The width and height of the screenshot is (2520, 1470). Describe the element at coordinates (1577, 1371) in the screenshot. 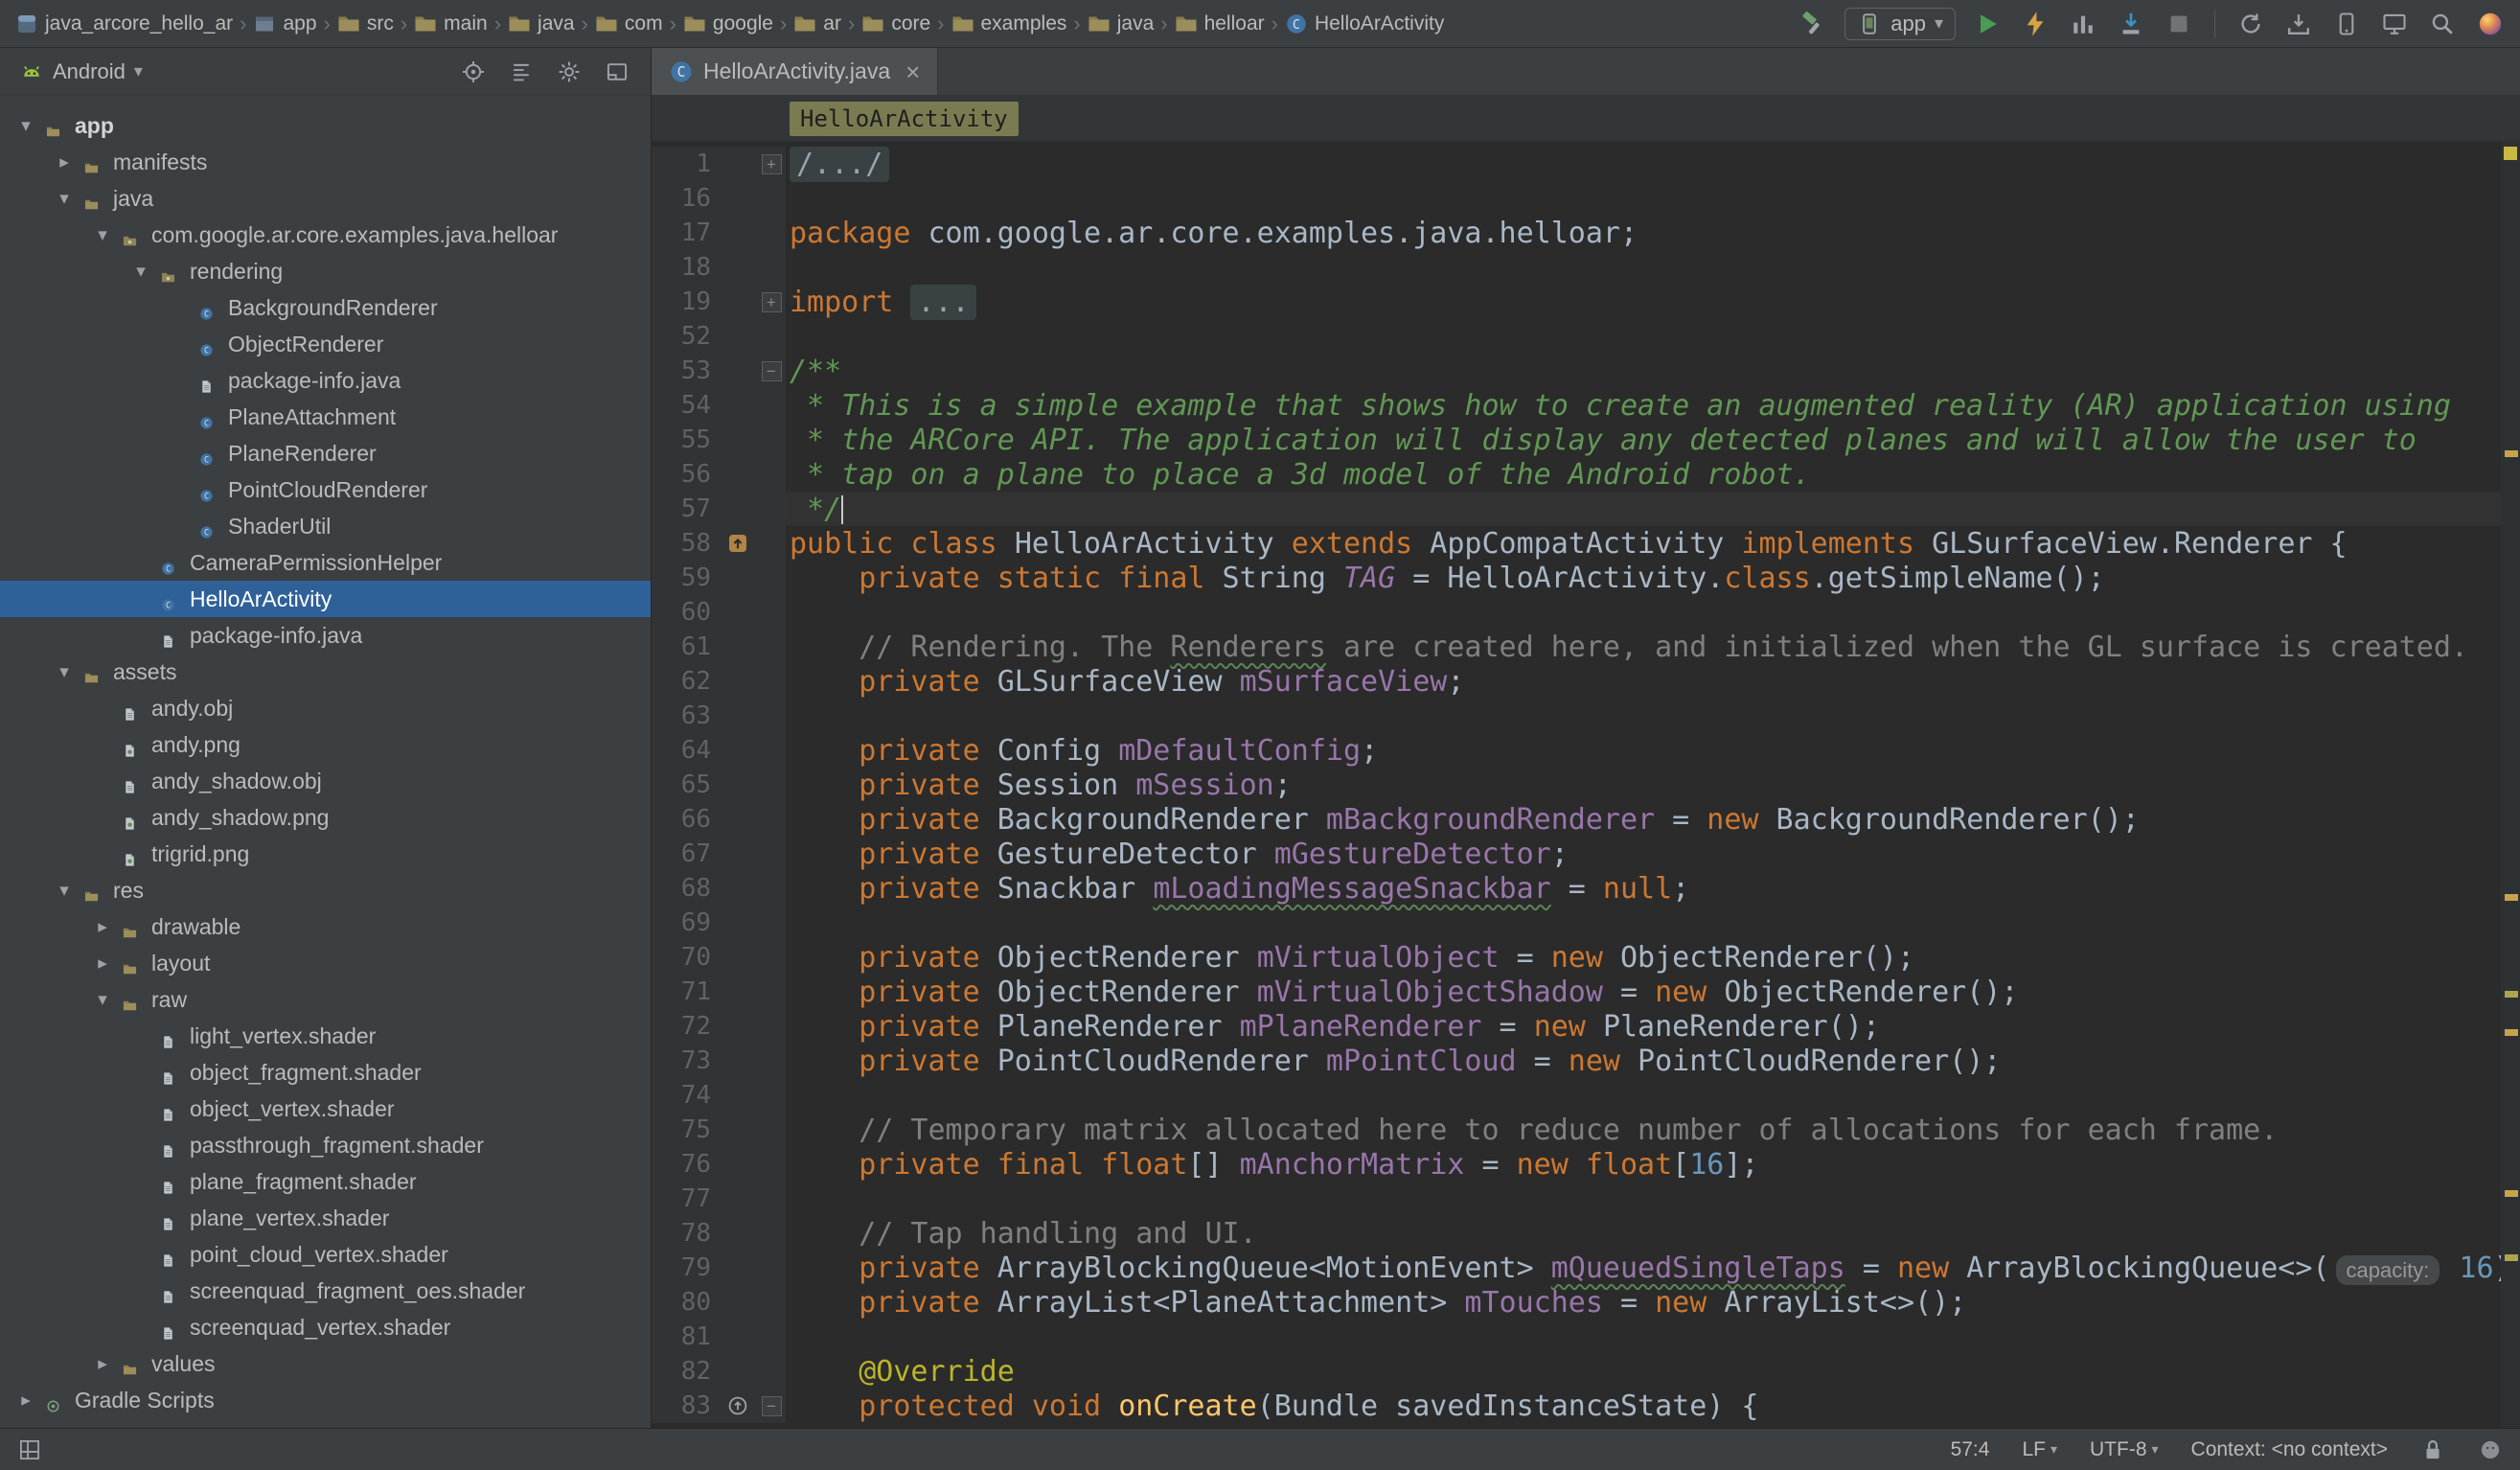

I see `code-line-82: 82 @Override` at that location.